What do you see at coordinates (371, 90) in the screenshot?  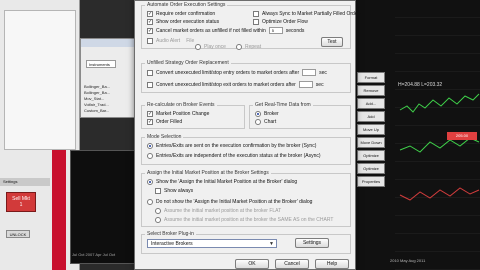 I see `remove-button: Remove` at bounding box center [371, 90].